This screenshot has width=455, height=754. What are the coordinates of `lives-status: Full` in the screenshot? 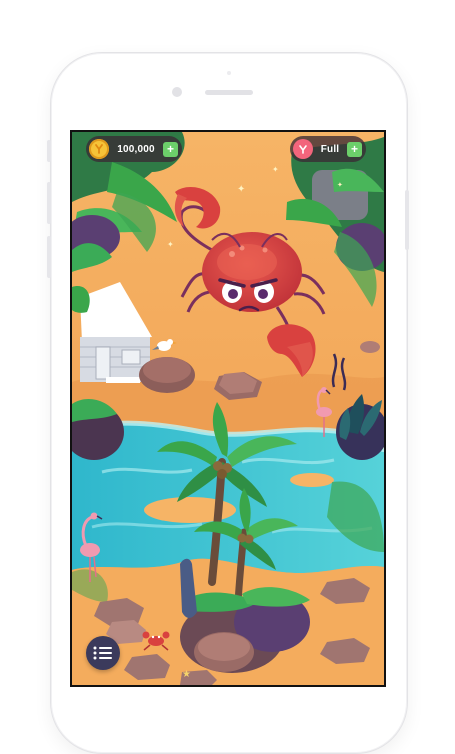 It's located at (330, 149).